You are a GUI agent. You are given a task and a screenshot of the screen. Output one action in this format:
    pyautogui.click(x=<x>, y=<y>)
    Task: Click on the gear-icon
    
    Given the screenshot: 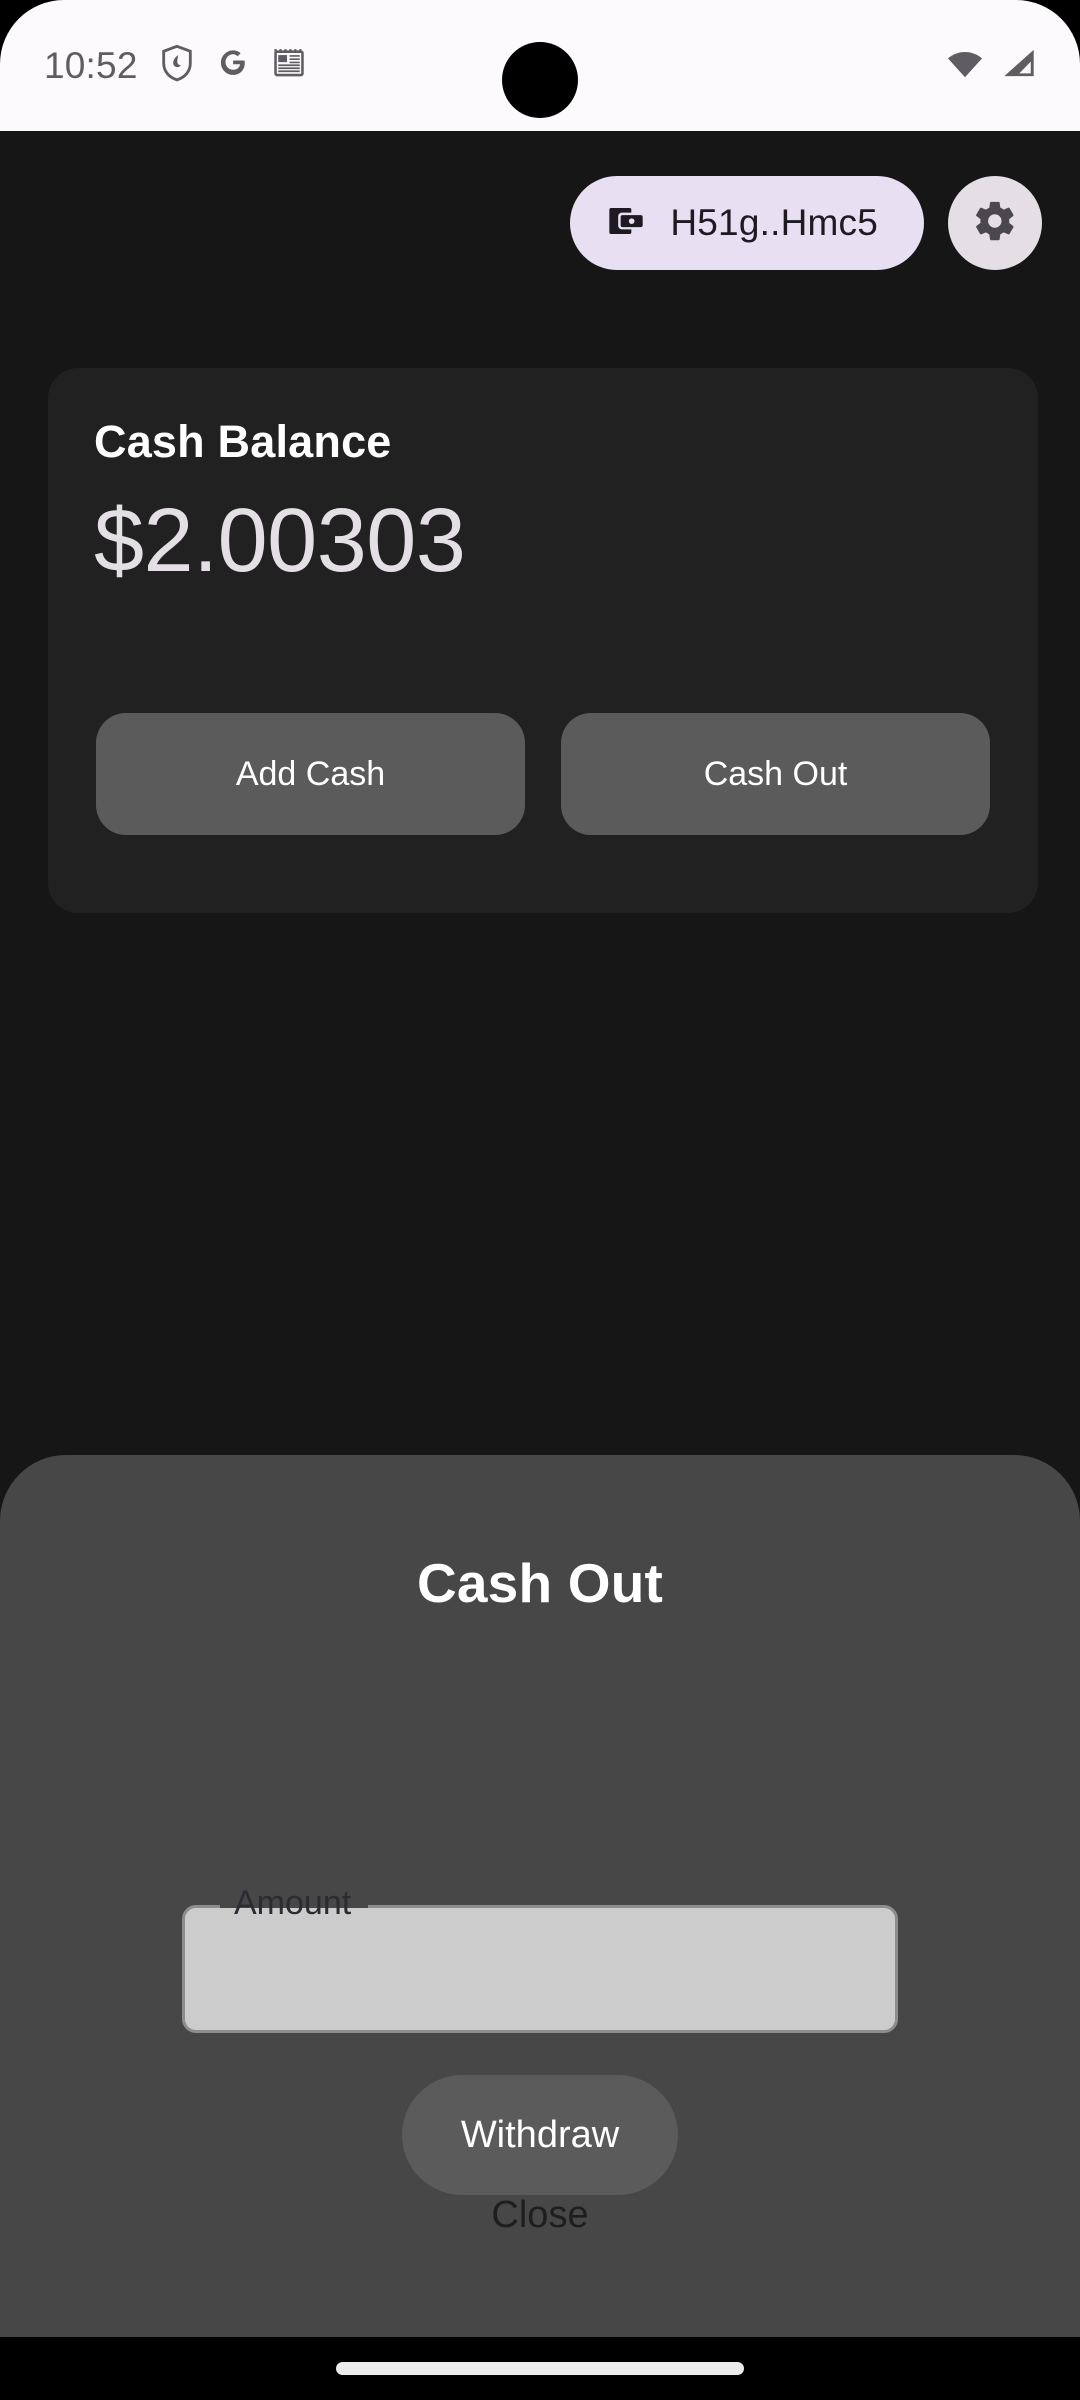 What is the action you would take?
    pyautogui.click(x=995, y=223)
    